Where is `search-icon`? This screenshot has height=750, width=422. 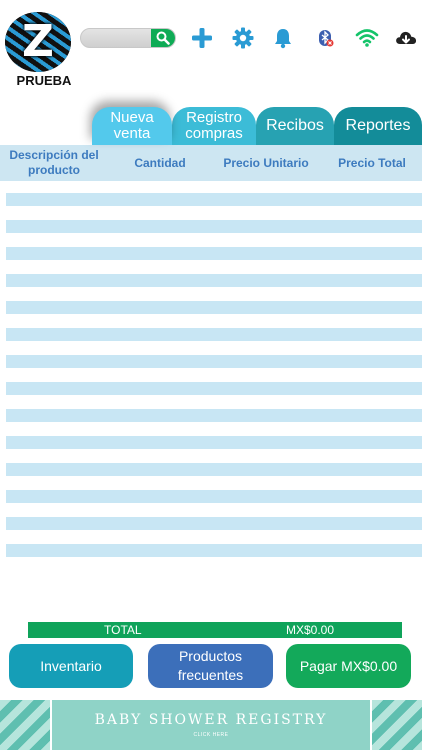
search-icon is located at coordinates (163, 38).